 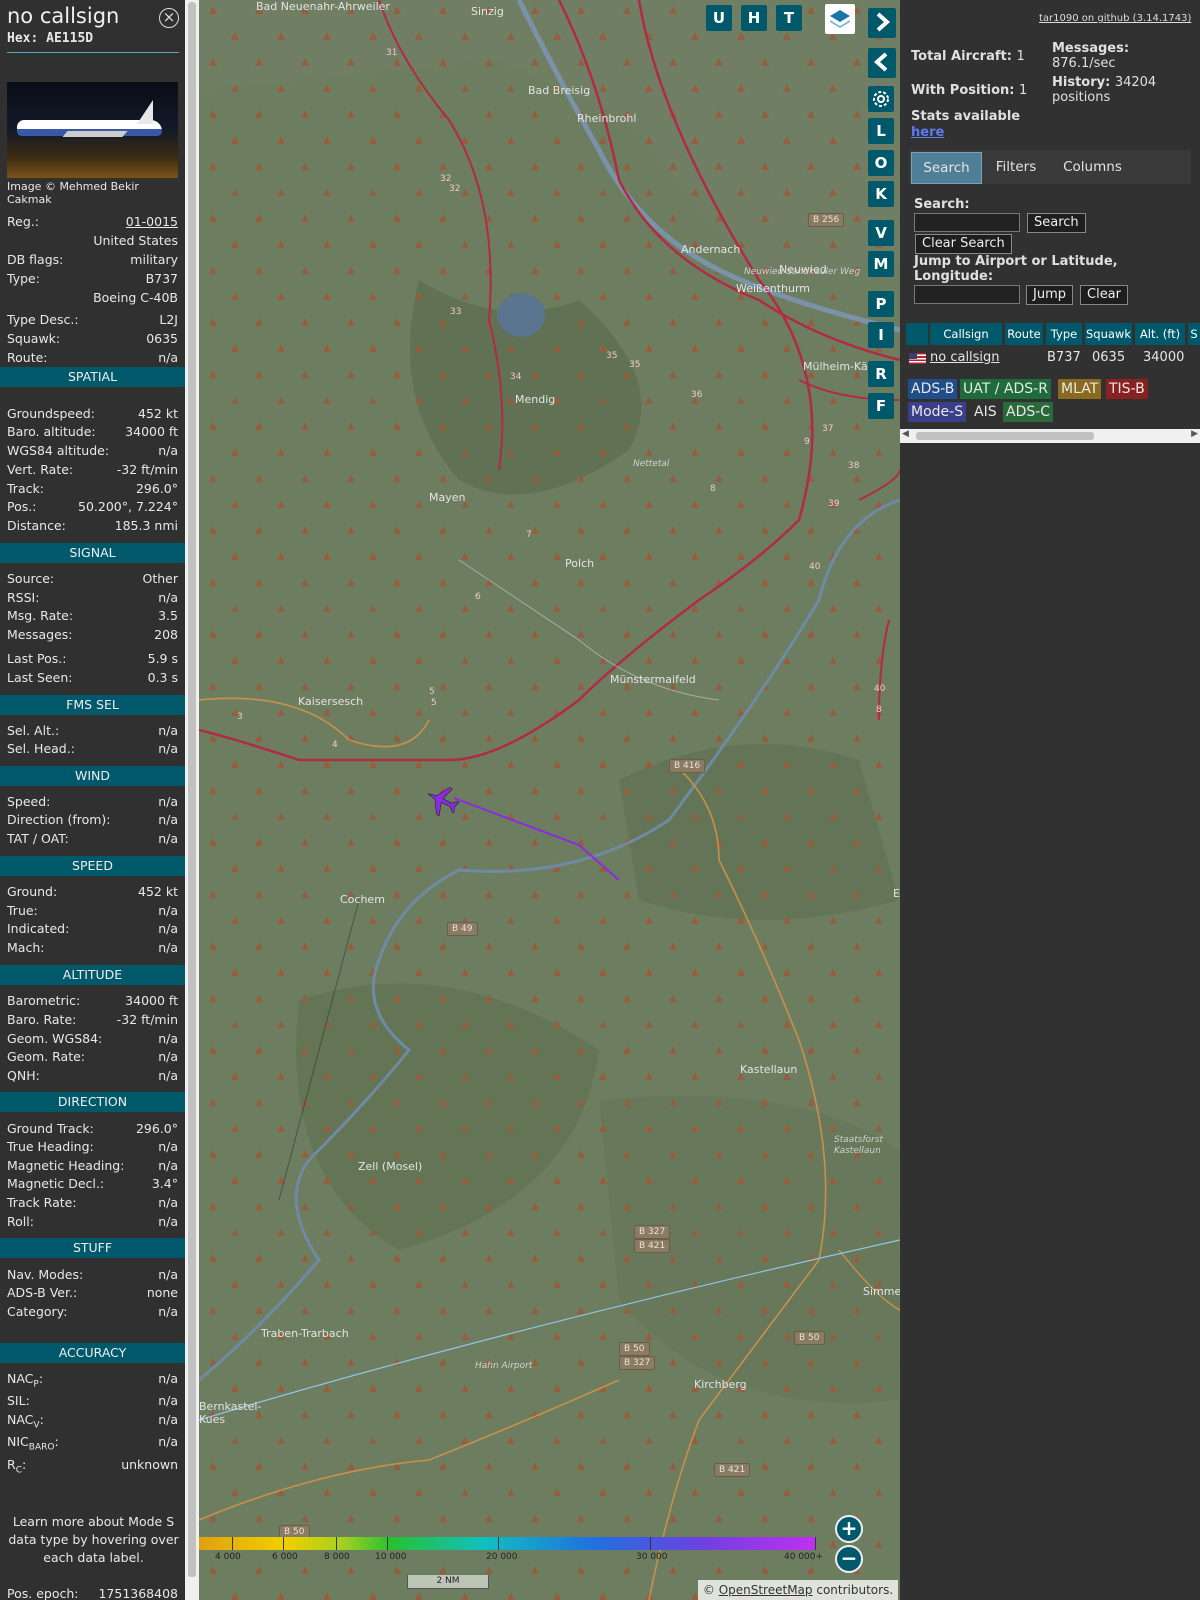 What do you see at coordinates (73, 193) in the screenshot?
I see `photo-credit: Image © Mehmed Bekir Cakmak` at bounding box center [73, 193].